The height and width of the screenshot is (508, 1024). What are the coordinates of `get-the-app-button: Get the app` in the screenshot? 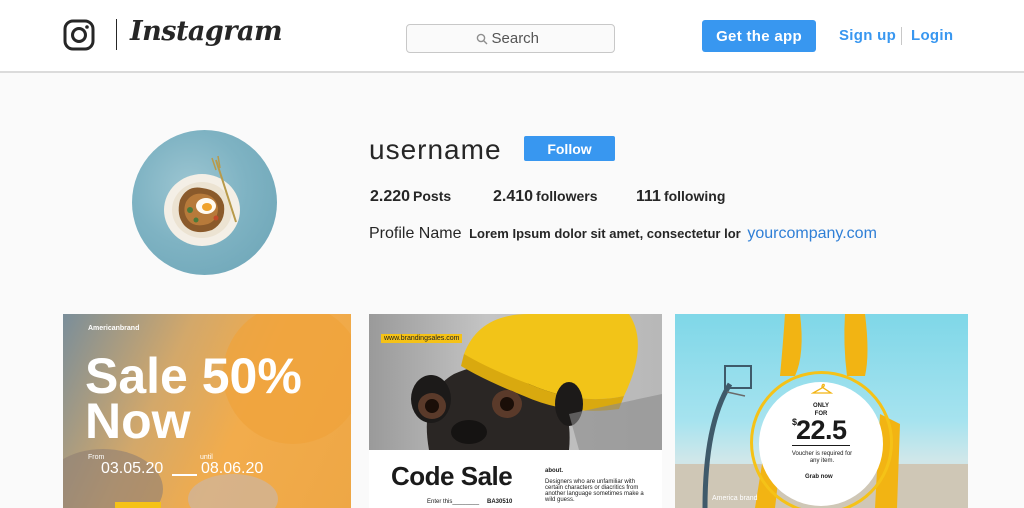 It's located at (759, 36).